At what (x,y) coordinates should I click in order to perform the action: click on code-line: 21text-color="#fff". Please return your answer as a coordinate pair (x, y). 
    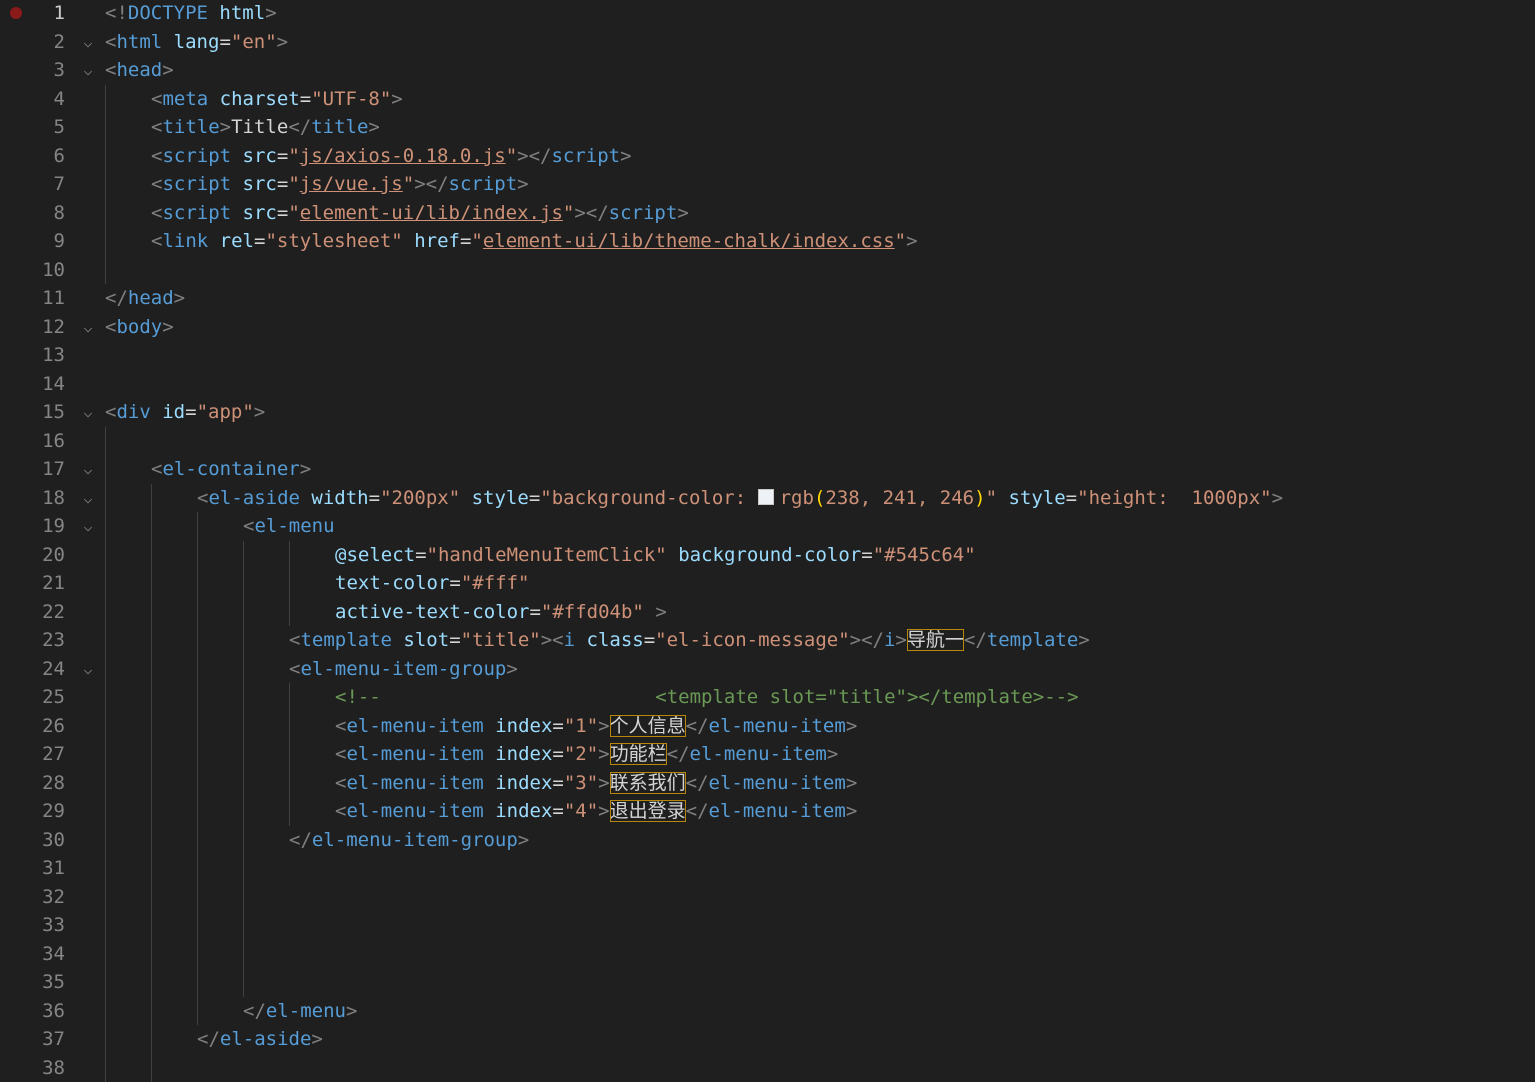
    Looking at the image, I should click on (767, 583).